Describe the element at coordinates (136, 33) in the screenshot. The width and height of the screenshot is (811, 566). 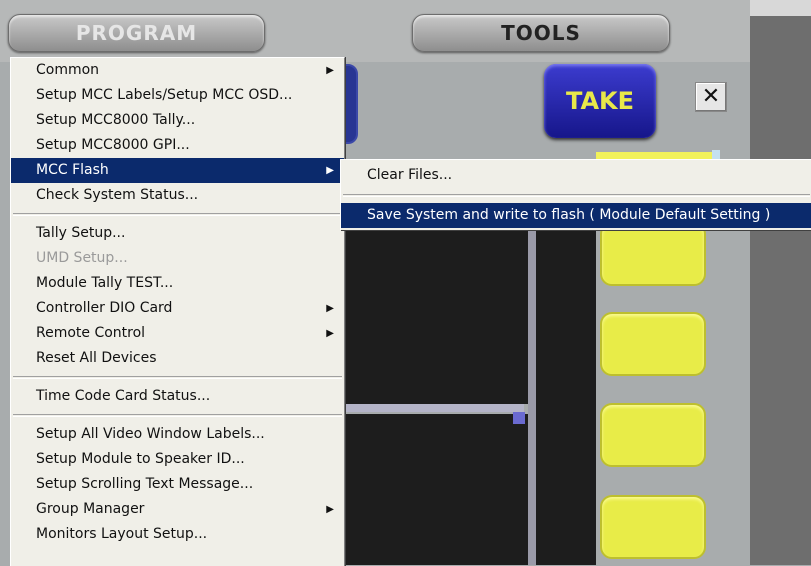
I see `program-tab: PROGRAM` at that location.